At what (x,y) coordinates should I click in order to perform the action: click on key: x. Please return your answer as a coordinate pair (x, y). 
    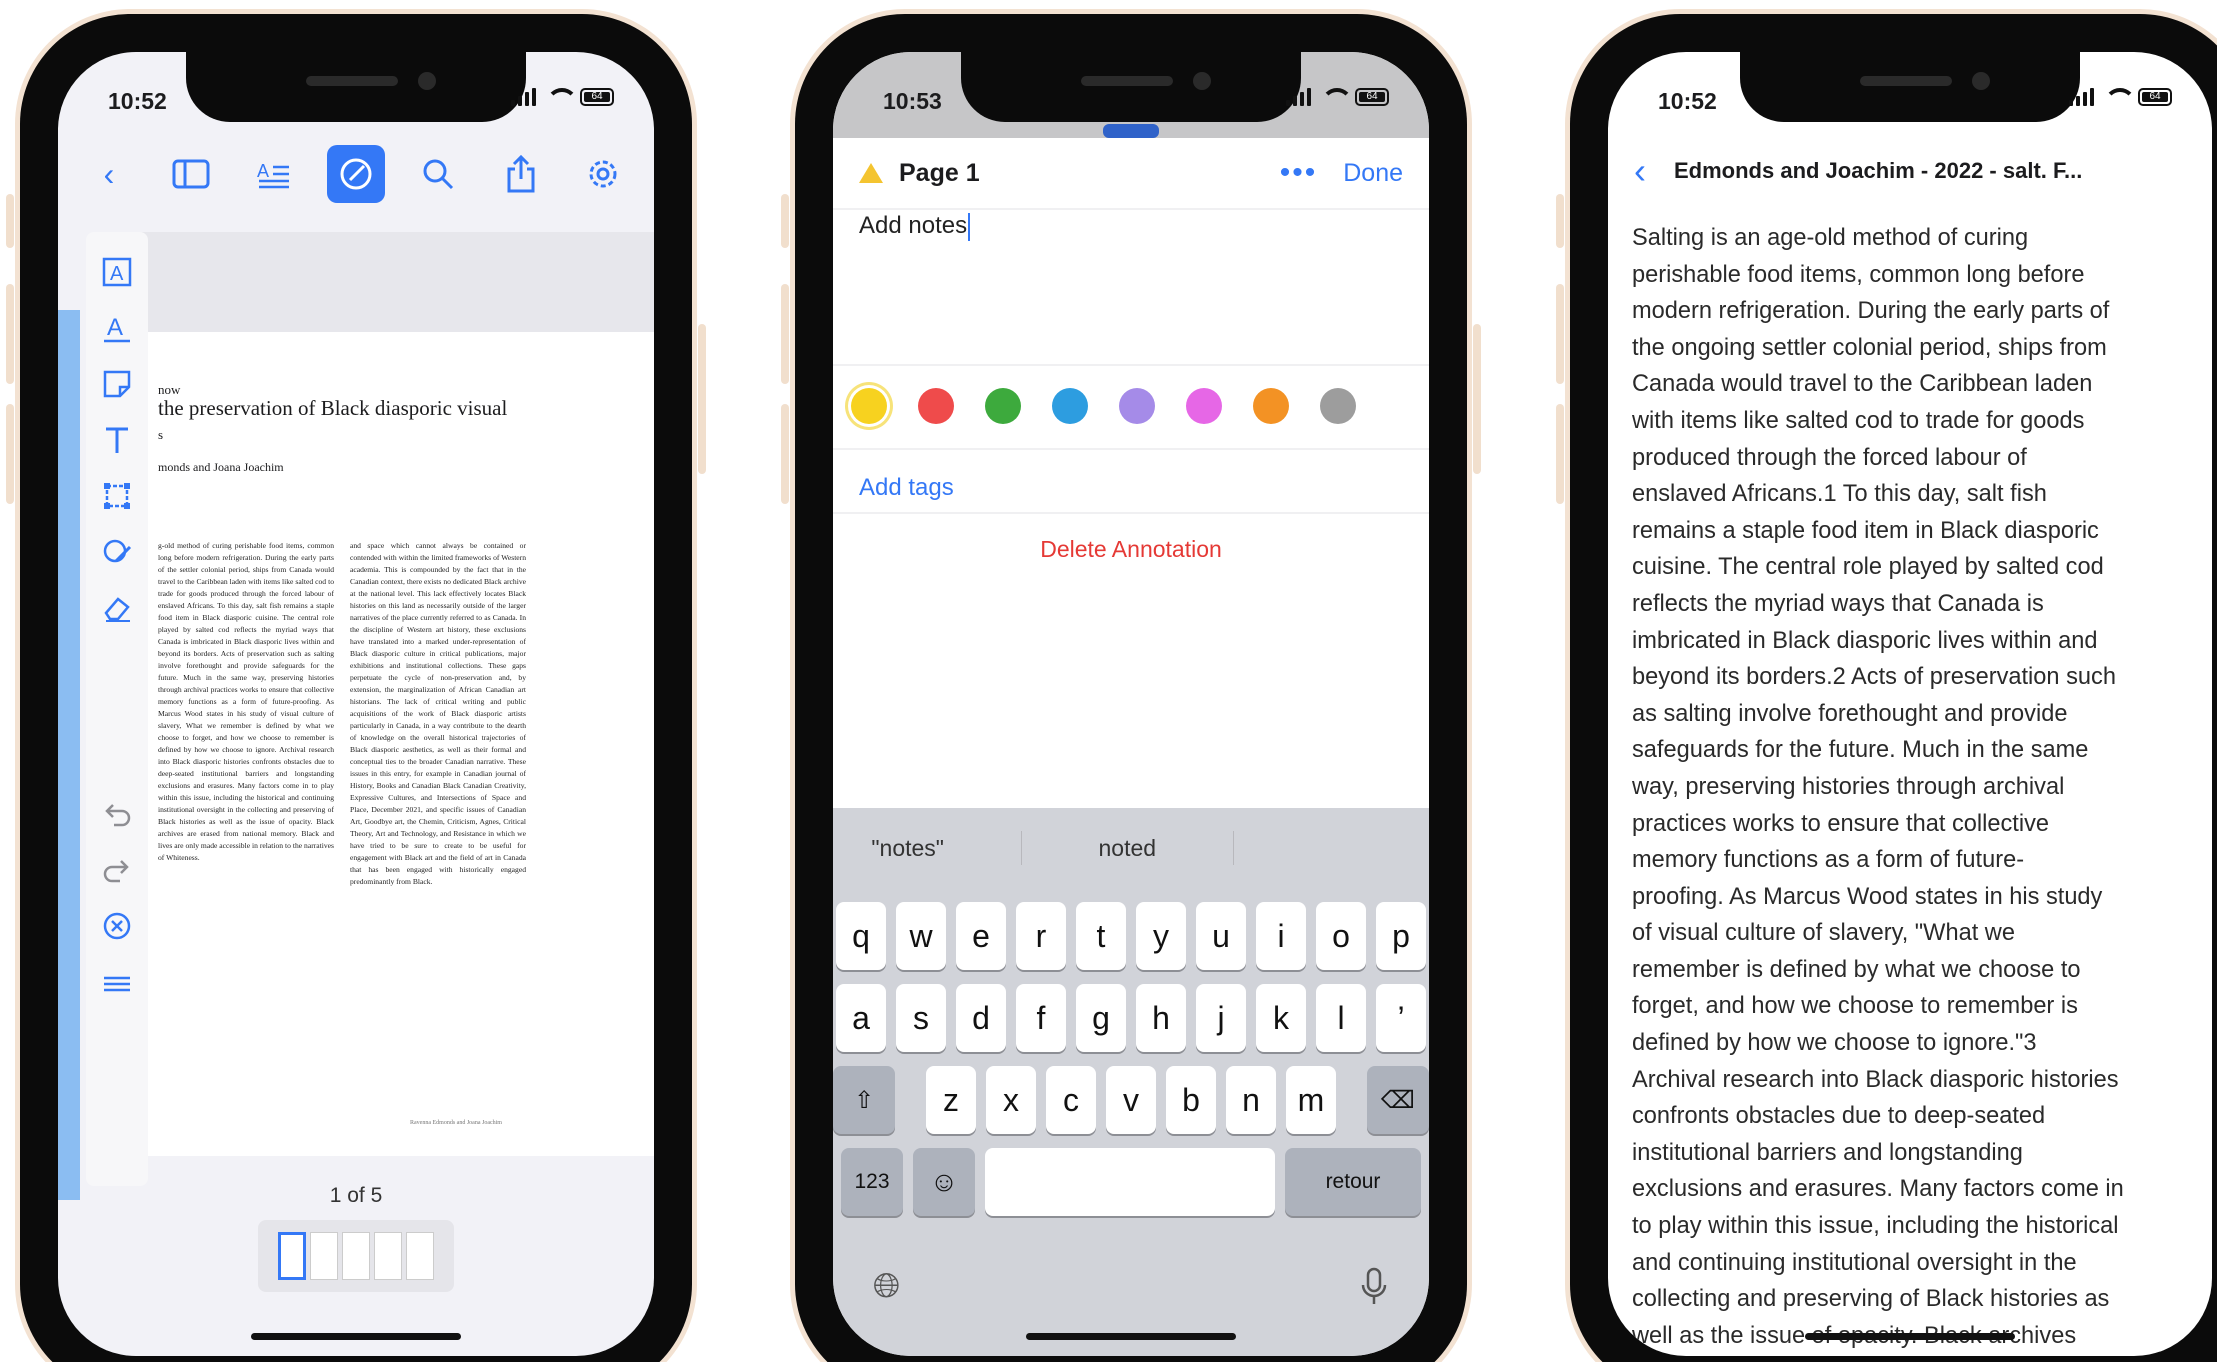
    Looking at the image, I should click on (1011, 1100).